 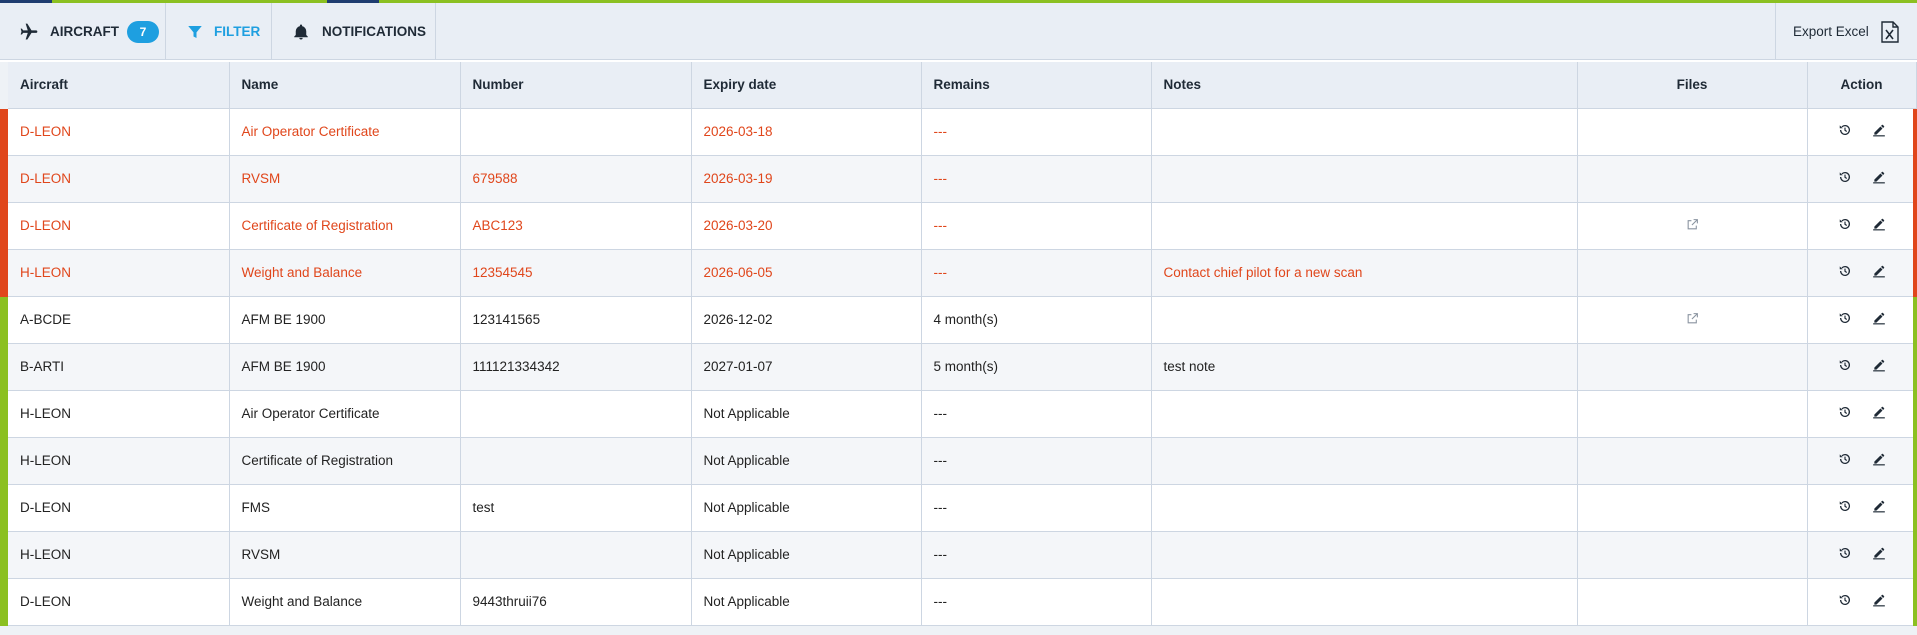 I want to click on cell-number: 679588, so click(x=576, y=179).